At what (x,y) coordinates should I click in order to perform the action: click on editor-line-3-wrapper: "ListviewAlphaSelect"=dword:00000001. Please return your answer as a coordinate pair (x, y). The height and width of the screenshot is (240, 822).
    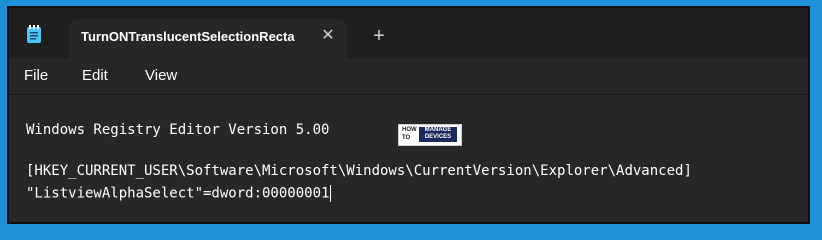
    Looking at the image, I should click on (179, 193).